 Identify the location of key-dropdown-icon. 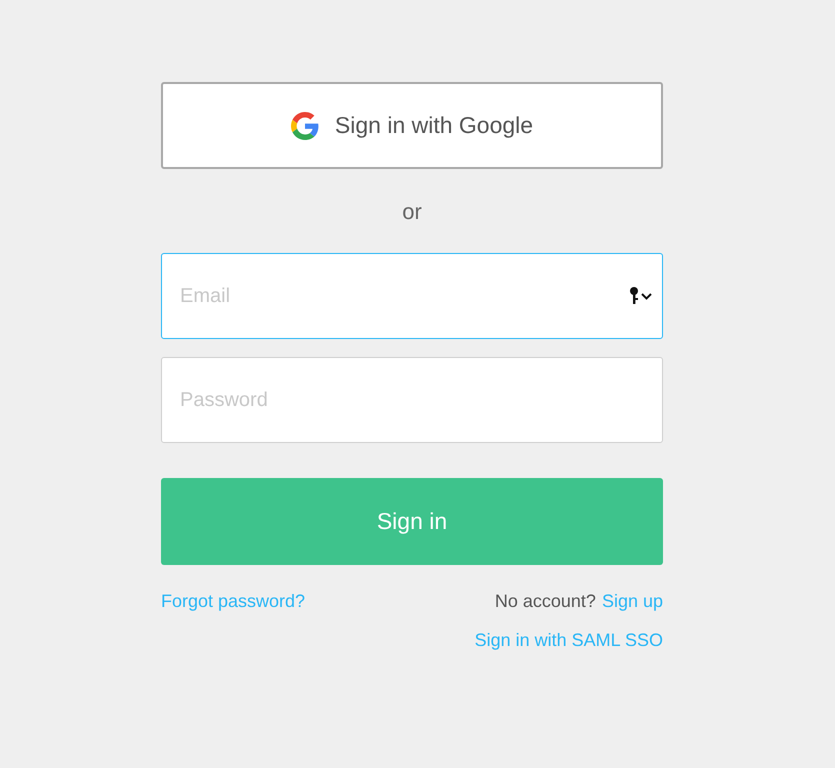
(641, 296).